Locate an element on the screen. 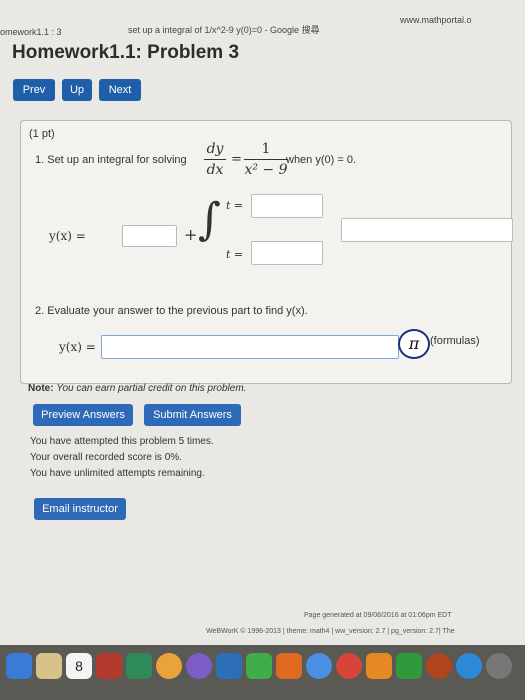 The height and width of the screenshot is (700, 525). chrome-icon is located at coordinates (349, 666).